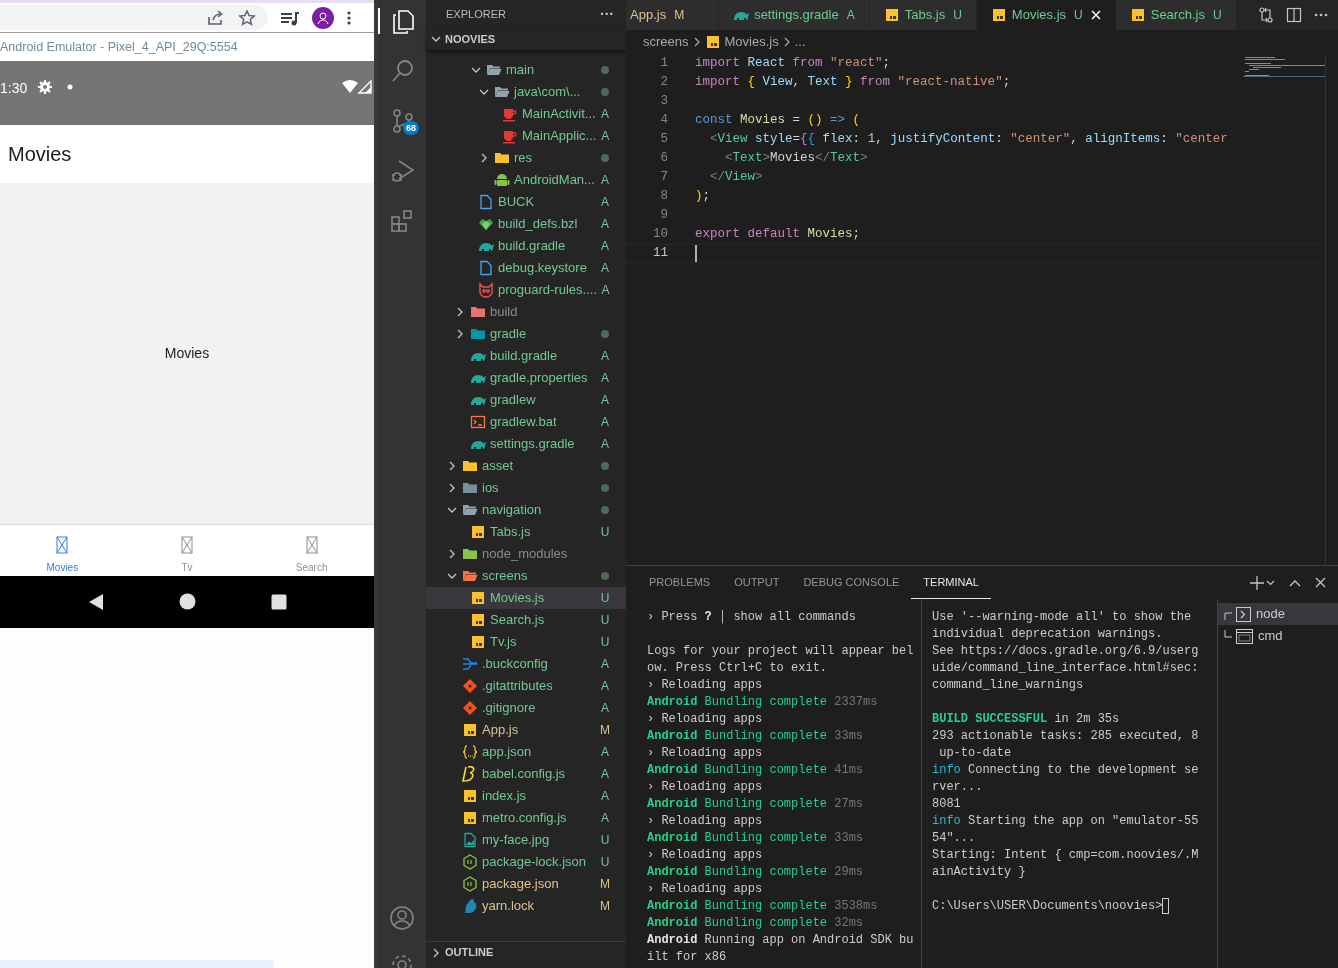 This screenshot has height=968, width=1338. What do you see at coordinates (1270, 582) in the screenshot?
I see `chevron-down-icon` at bounding box center [1270, 582].